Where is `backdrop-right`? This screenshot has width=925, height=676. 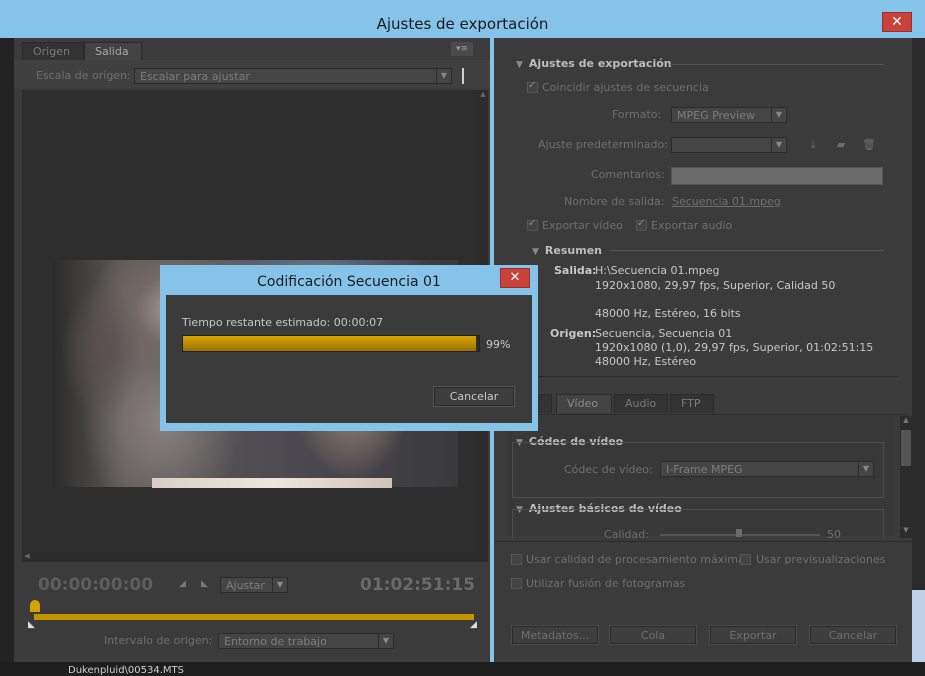
backdrop-right is located at coordinates (918, 357).